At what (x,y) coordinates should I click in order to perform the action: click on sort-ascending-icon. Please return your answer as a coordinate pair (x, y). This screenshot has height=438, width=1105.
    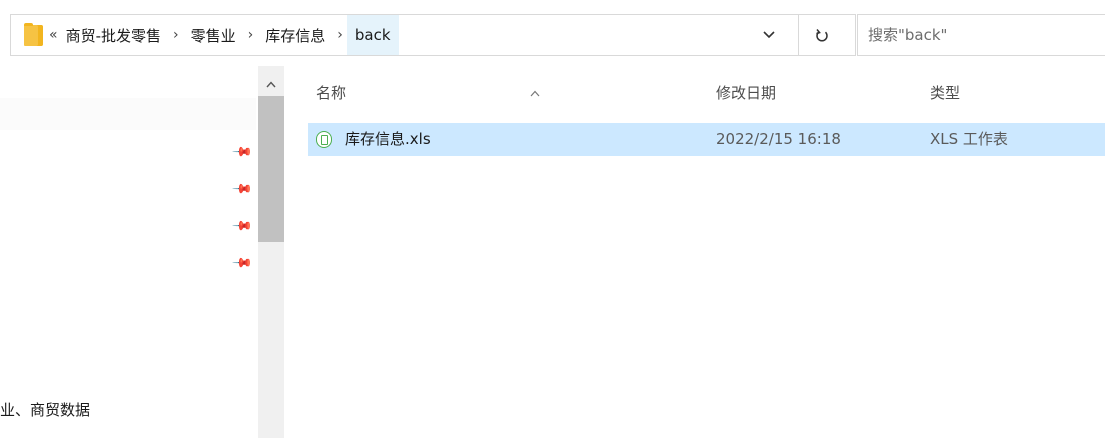
    Looking at the image, I should click on (535, 93).